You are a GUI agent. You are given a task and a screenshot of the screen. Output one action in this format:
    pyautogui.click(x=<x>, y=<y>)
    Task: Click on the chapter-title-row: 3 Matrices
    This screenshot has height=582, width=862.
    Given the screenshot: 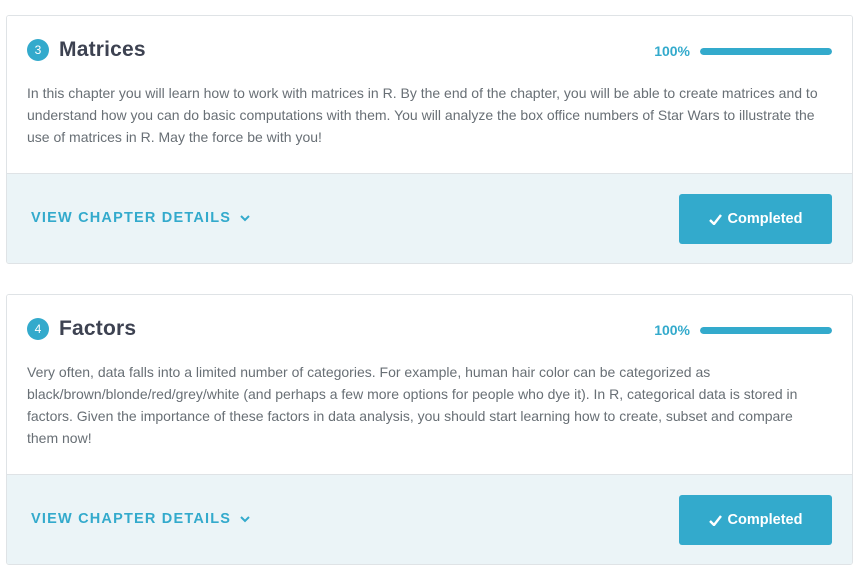 What is the action you would take?
    pyautogui.click(x=86, y=50)
    